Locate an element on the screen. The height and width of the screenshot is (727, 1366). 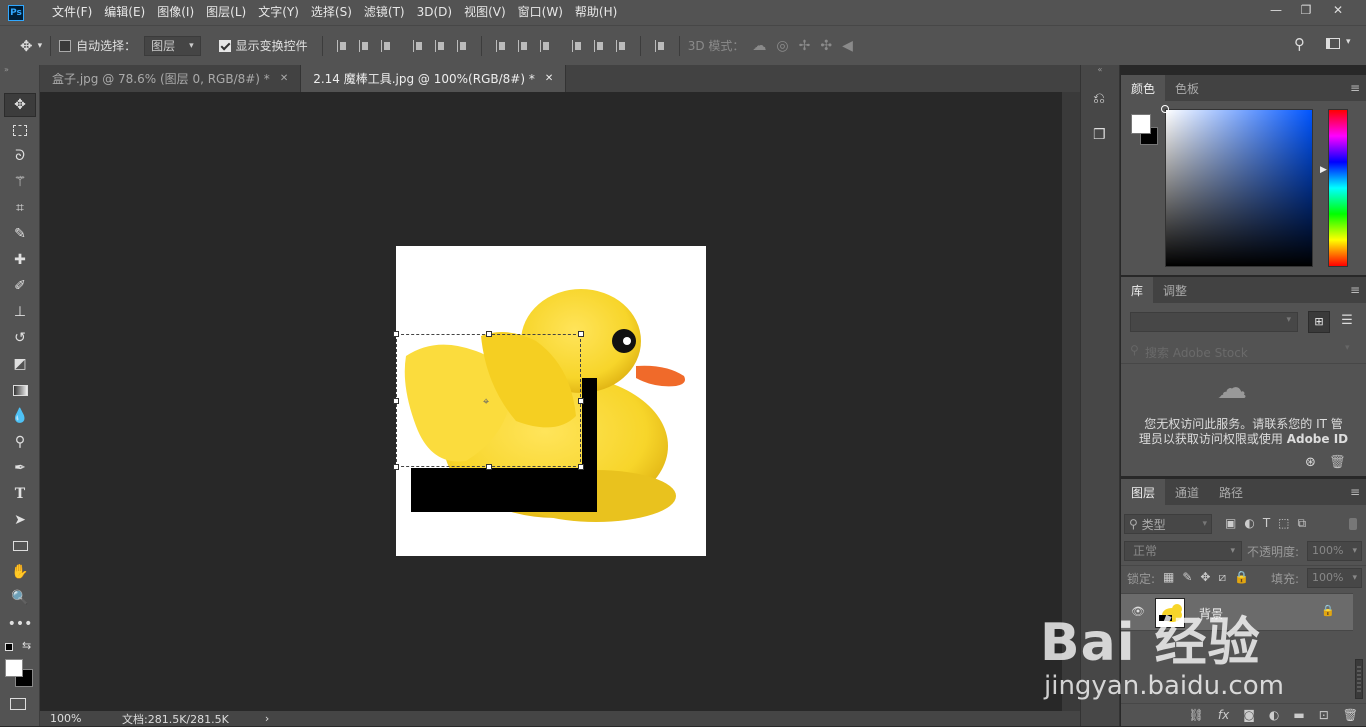
path-selection-tool-icon: ➤ is located at coordinates (20, 520).